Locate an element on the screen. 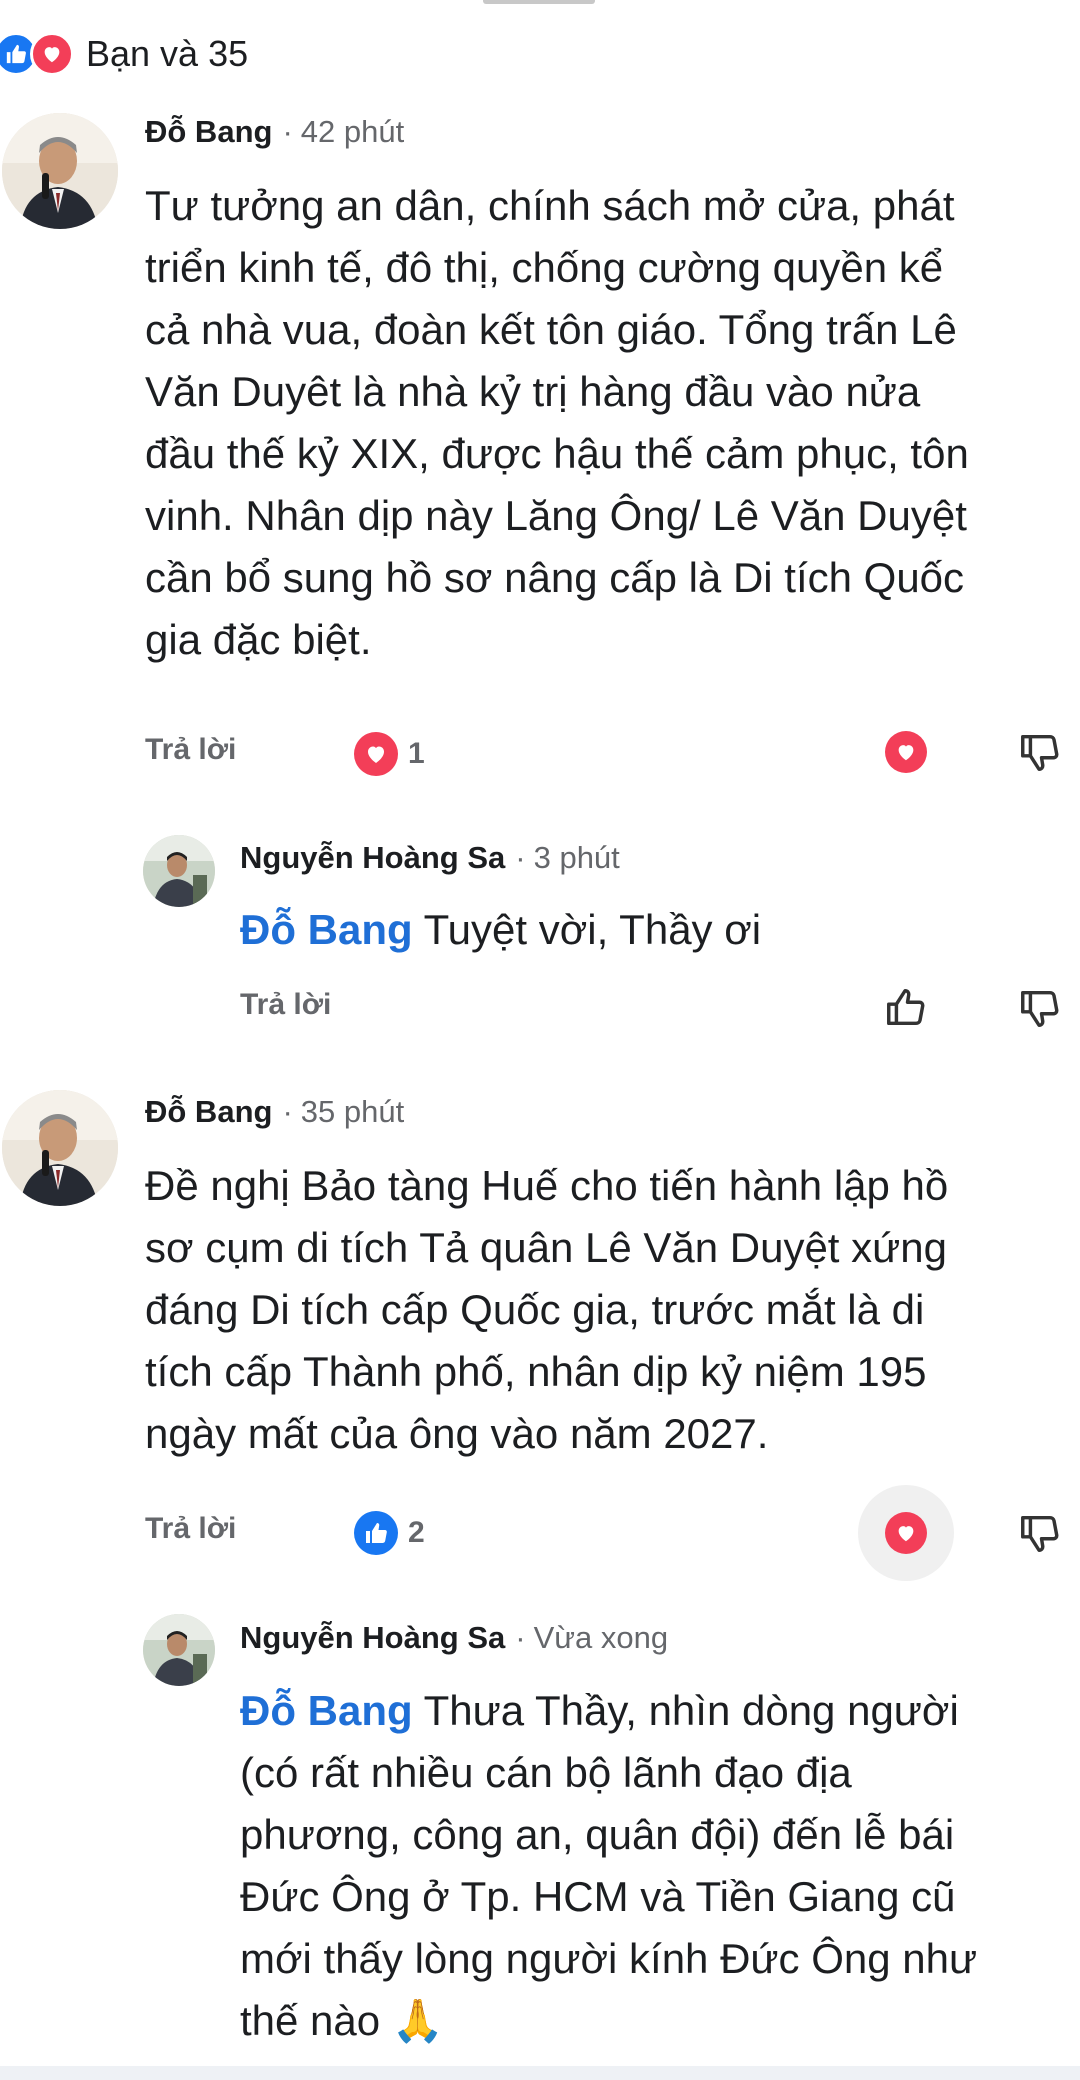  drag-handle is located at coordinates (539, 2).